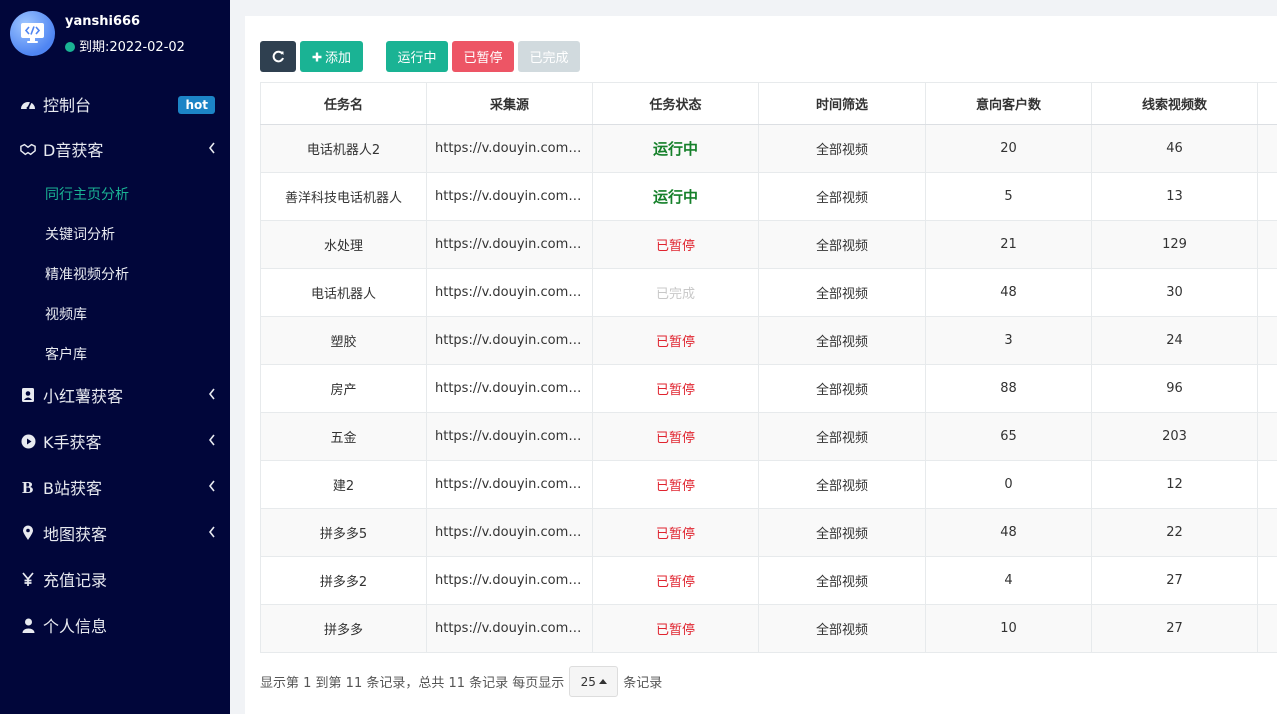 This screenshot has width=1277, height=714. I want to click on task-name-cell-text: 塑胶, so click(343, 342).